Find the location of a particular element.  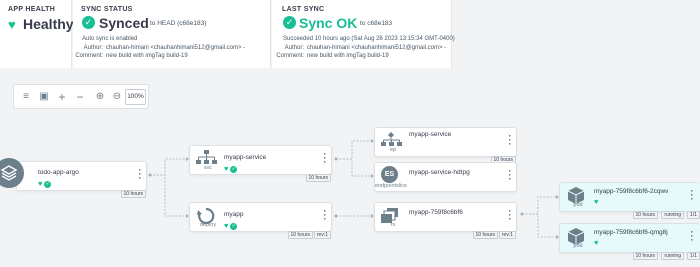

node-name: myapp-759f8c6bf6-qmg8j is located at coordinates (631, 232).